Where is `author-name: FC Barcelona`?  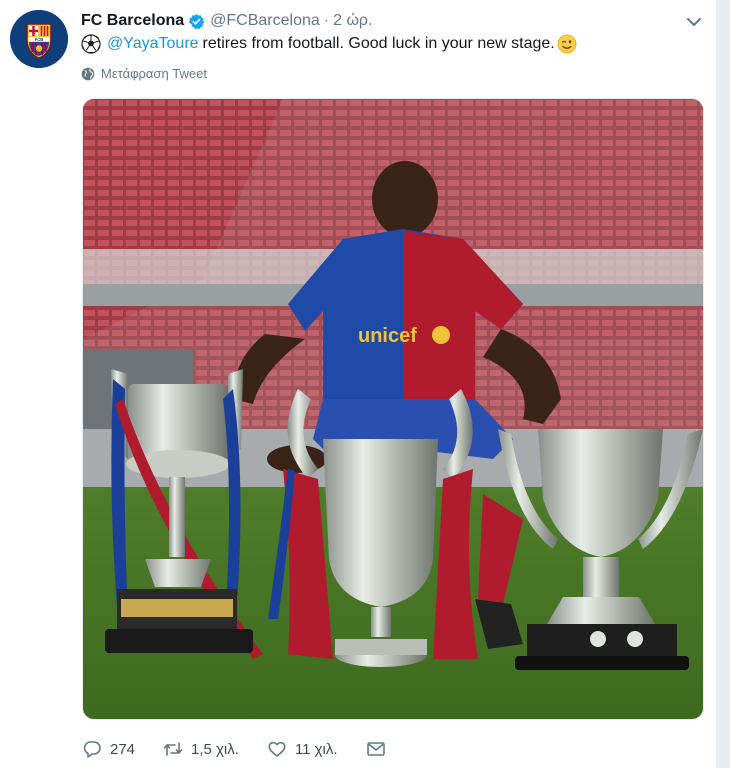 author-name: FC Barcelona is located at coordinates (132, 21).